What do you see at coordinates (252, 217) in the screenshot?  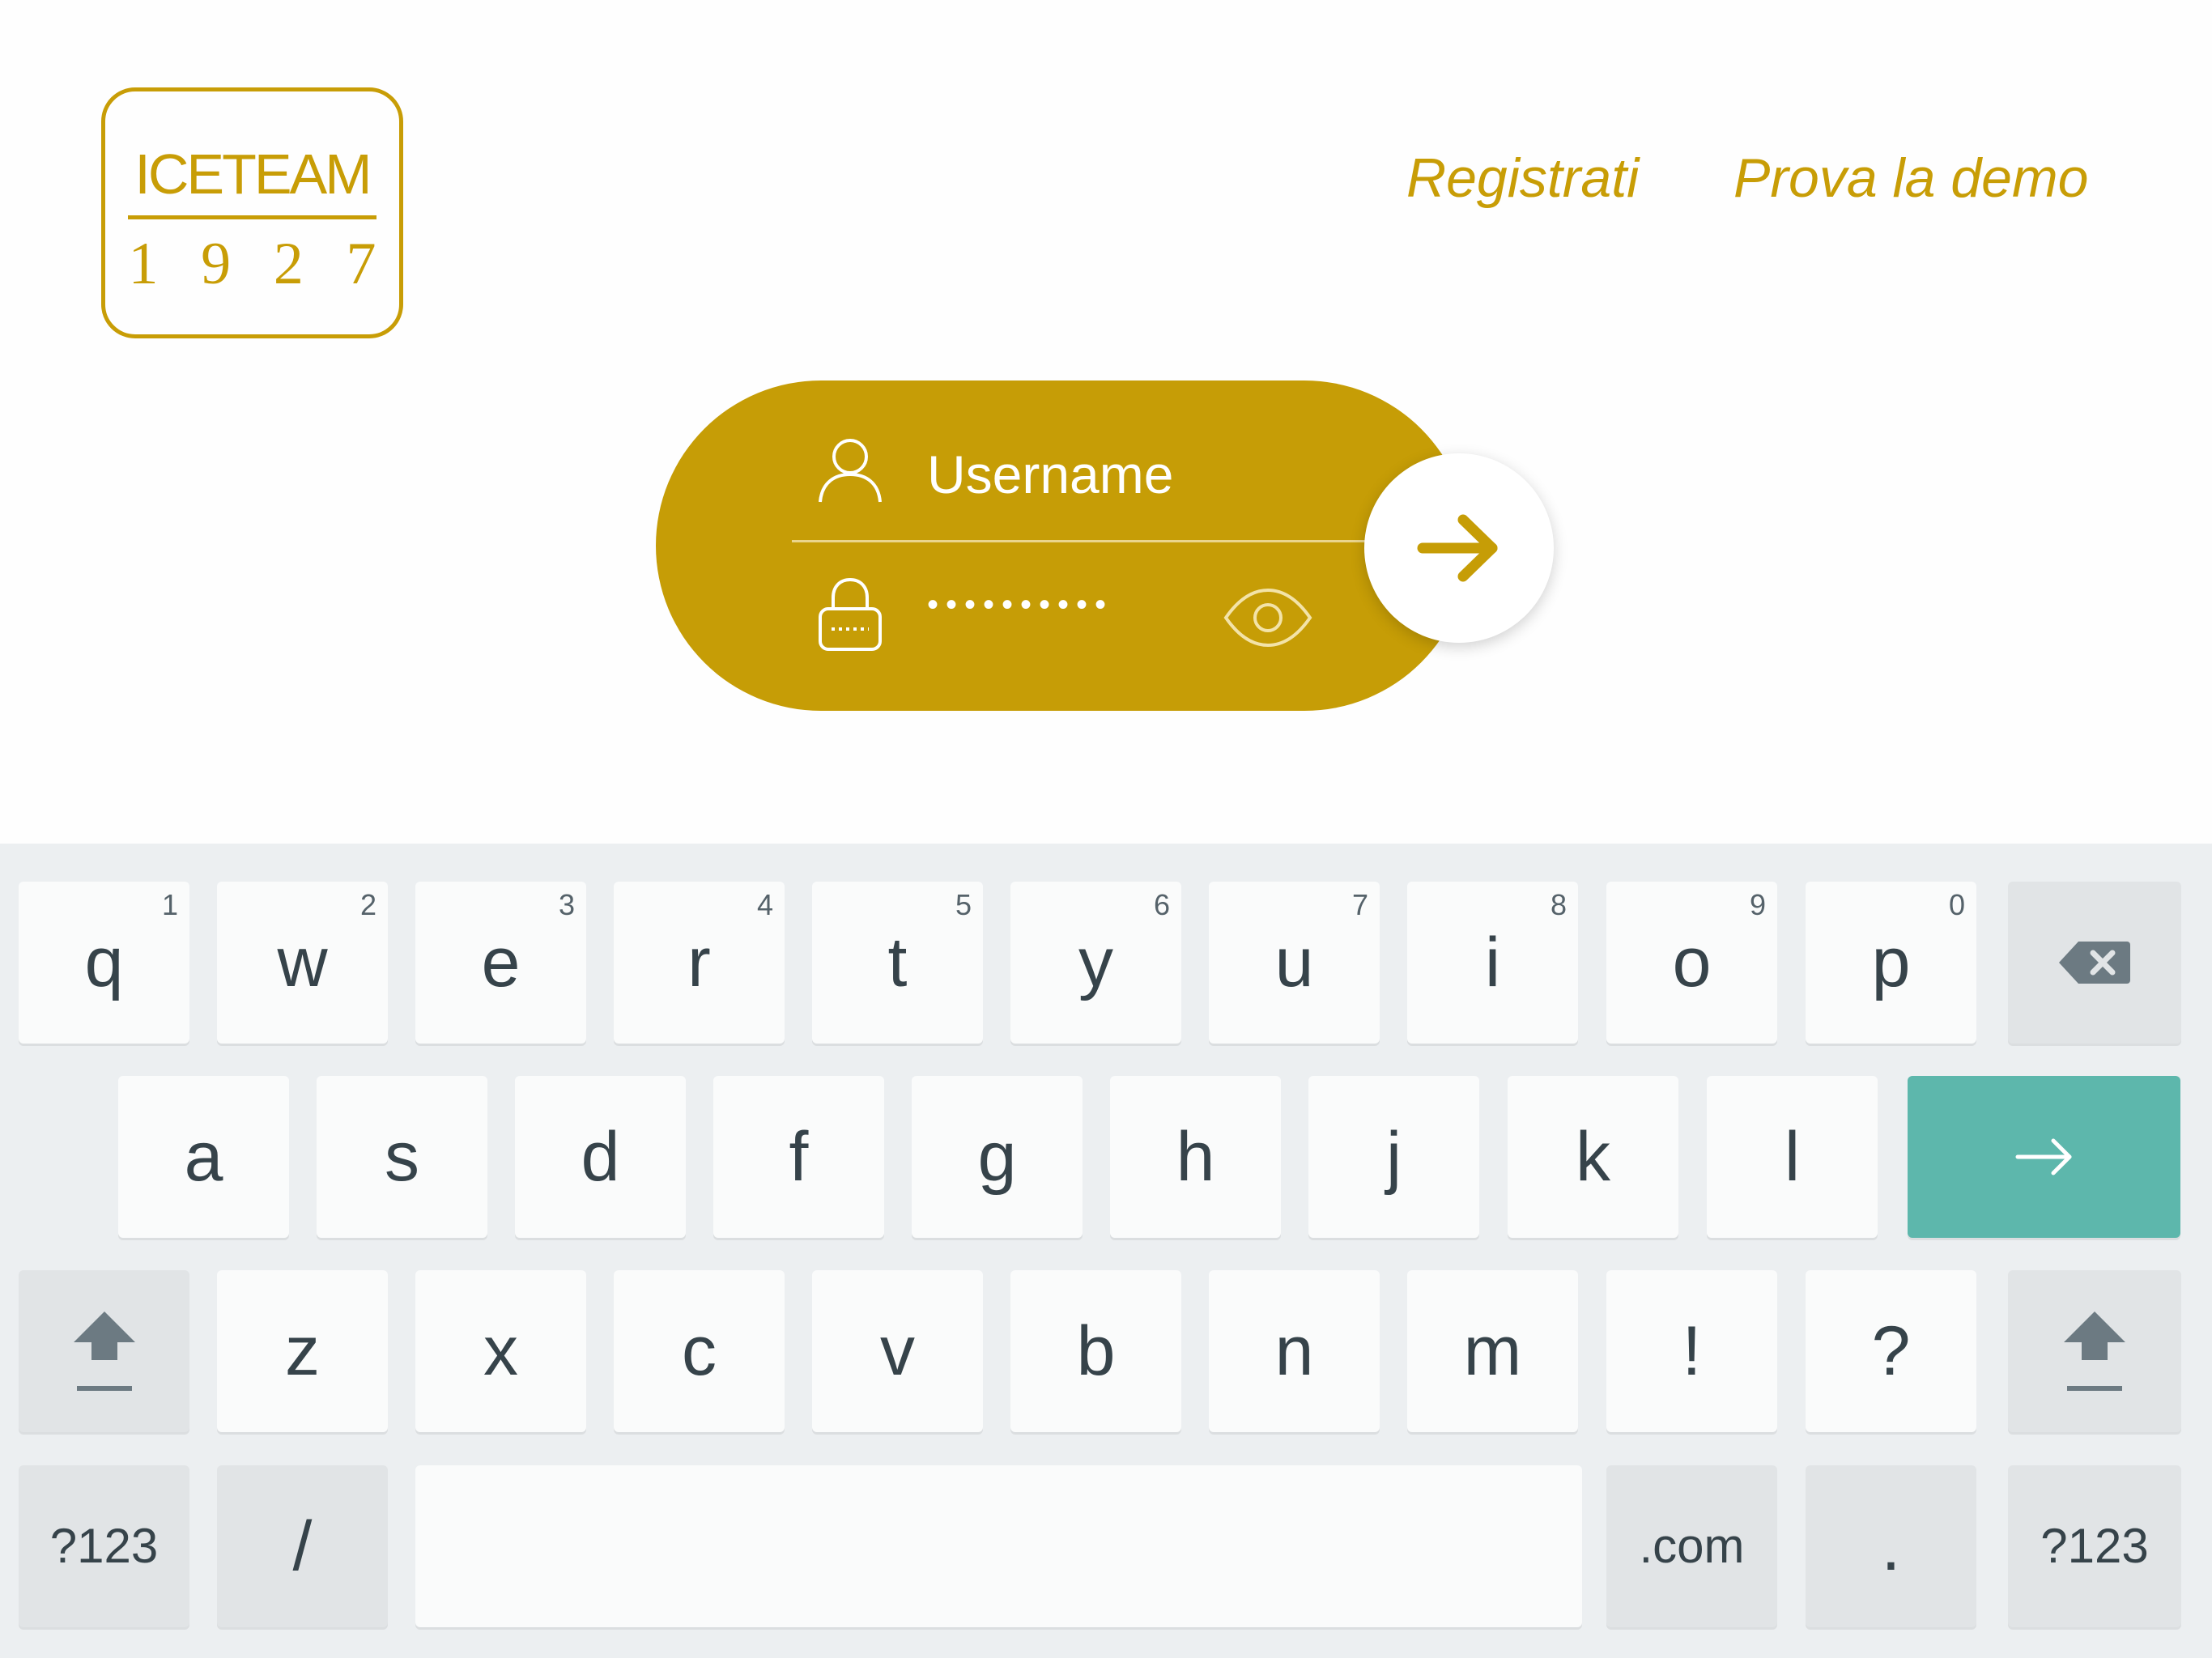 I see `logo-divider` at bounding box center [252, 217].